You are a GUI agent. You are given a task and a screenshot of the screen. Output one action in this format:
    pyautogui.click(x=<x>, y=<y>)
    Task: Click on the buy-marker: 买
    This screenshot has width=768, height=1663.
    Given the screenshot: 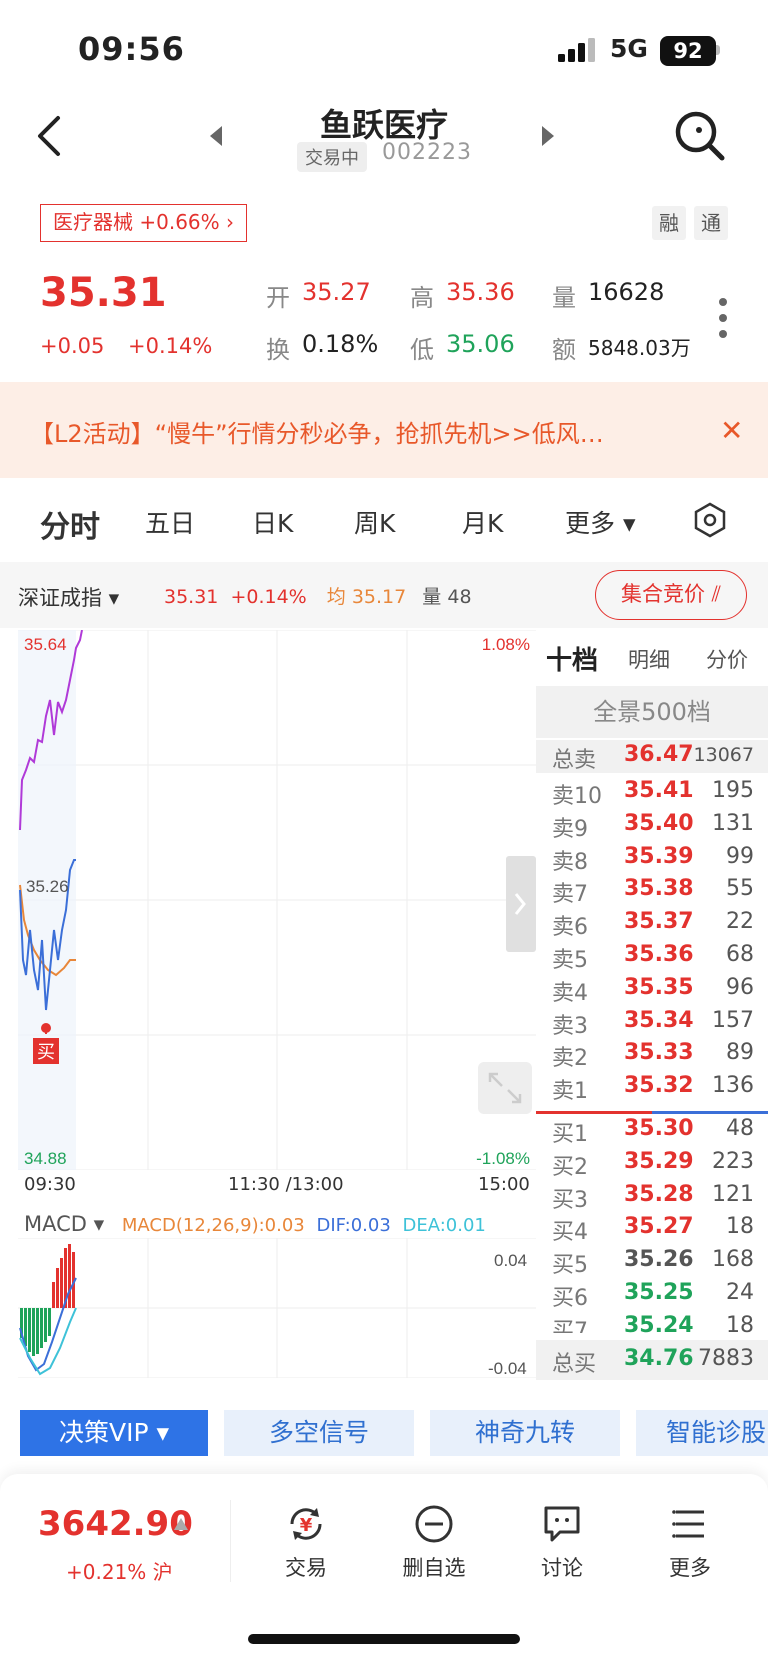 What is the action you would take?
    pyautogui.click(x=46, y=1052)
    